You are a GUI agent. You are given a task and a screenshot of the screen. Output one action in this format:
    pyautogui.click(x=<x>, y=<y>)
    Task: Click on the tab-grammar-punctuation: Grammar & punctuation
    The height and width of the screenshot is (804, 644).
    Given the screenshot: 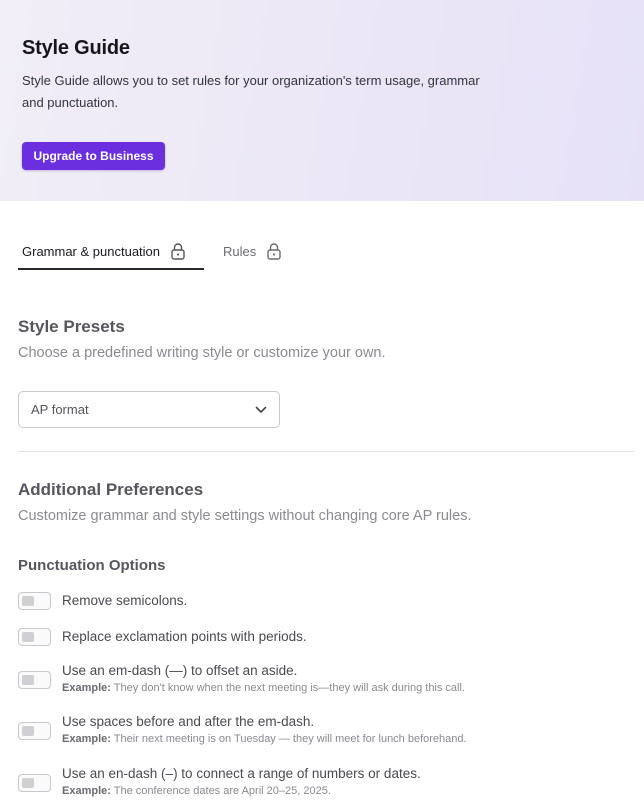 What is the action you would take?
    pyautogui.click(x=104, y=251)
    